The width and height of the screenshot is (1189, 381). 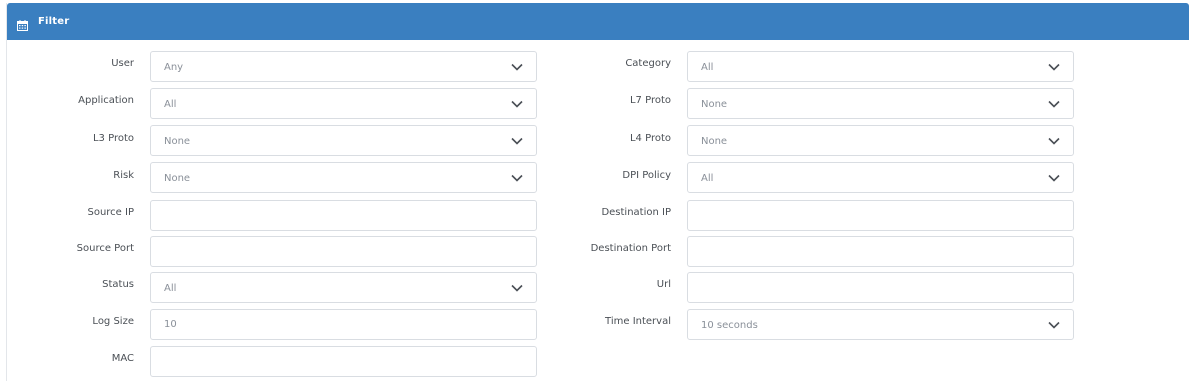 What do you see at coordinates (343, 215) in the screenshot?
I see `source-ip-input` at bounding box center [343, 215].